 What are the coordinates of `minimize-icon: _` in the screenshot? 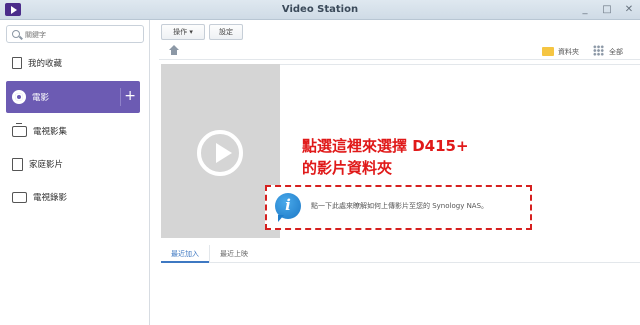 It's located at (585, 9).